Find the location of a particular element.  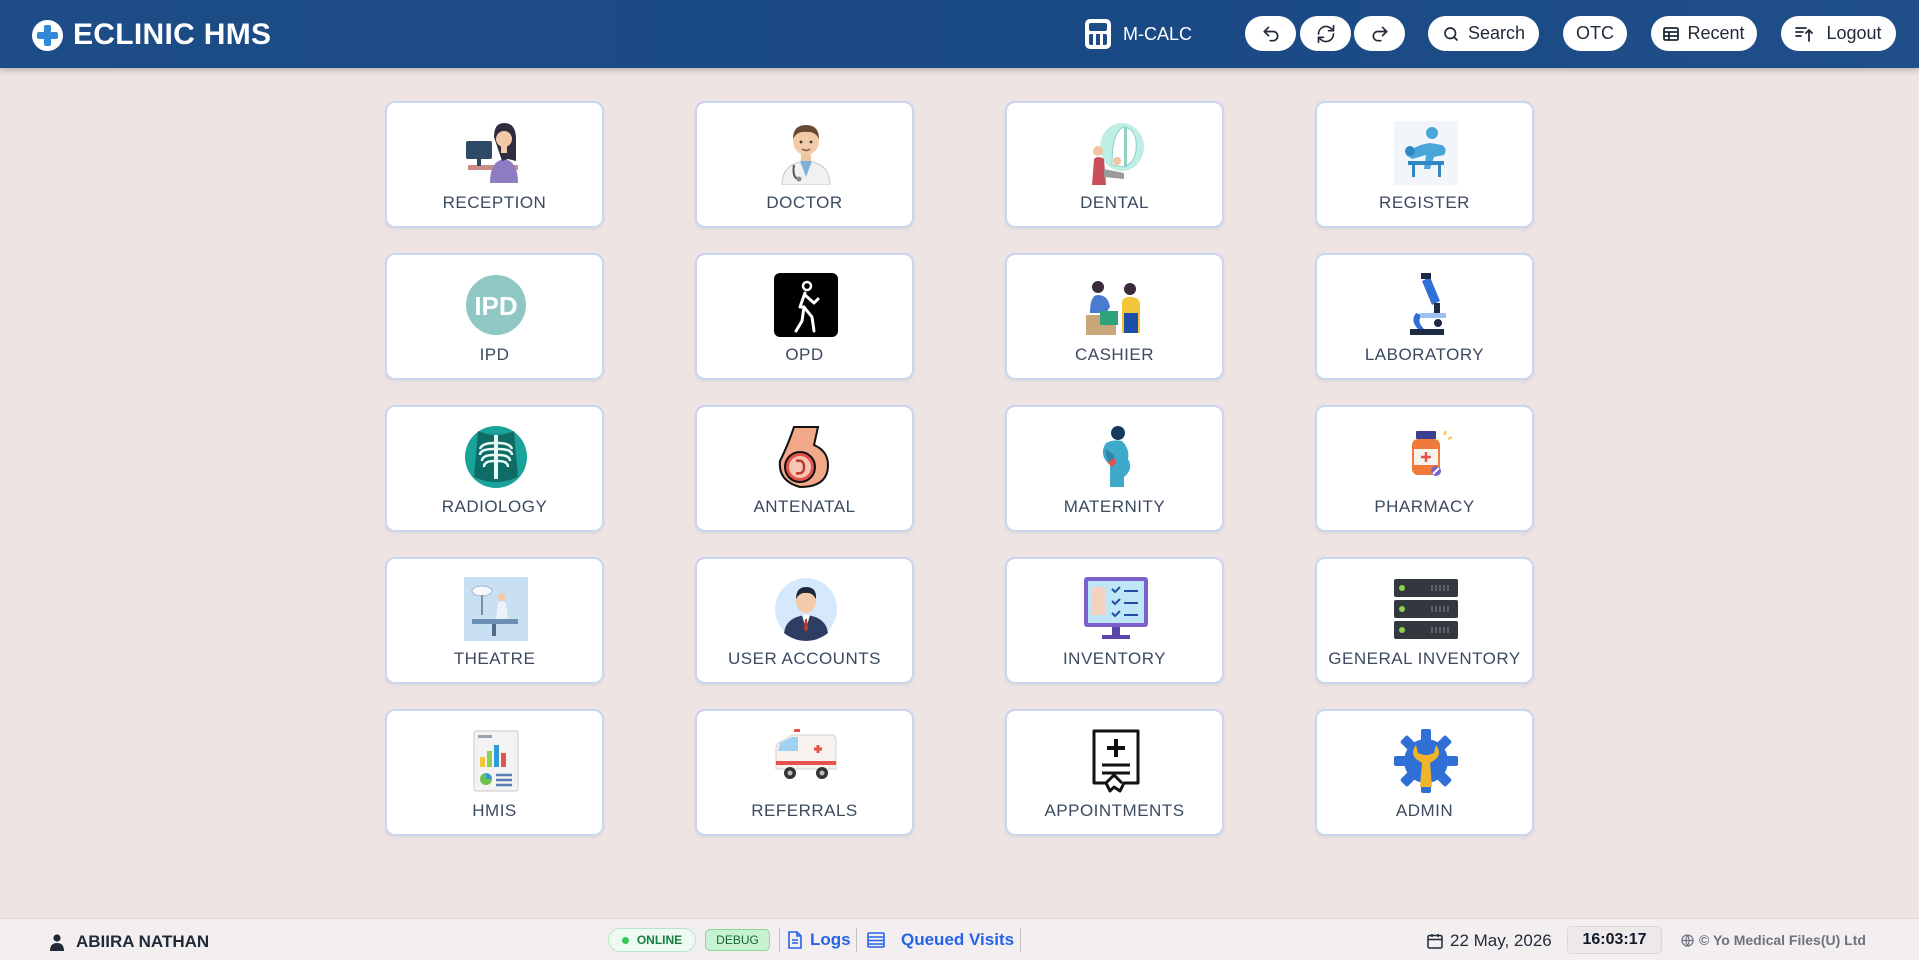

user-icon is located at coordinates (57, 942).